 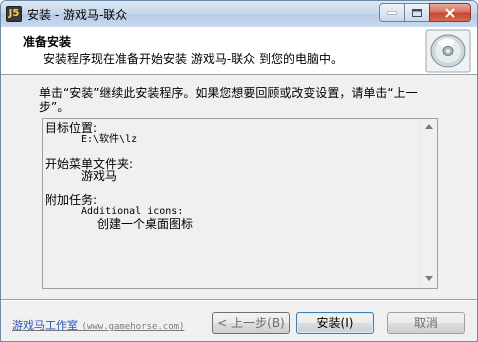 I want to click on minimize-icon, so click(x=392, y=12).